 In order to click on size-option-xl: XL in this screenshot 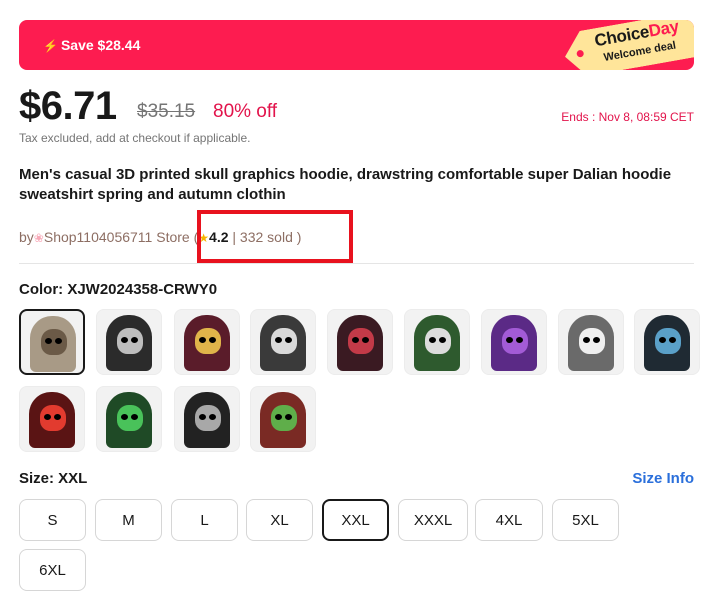, I will do `click(279, 520)`.